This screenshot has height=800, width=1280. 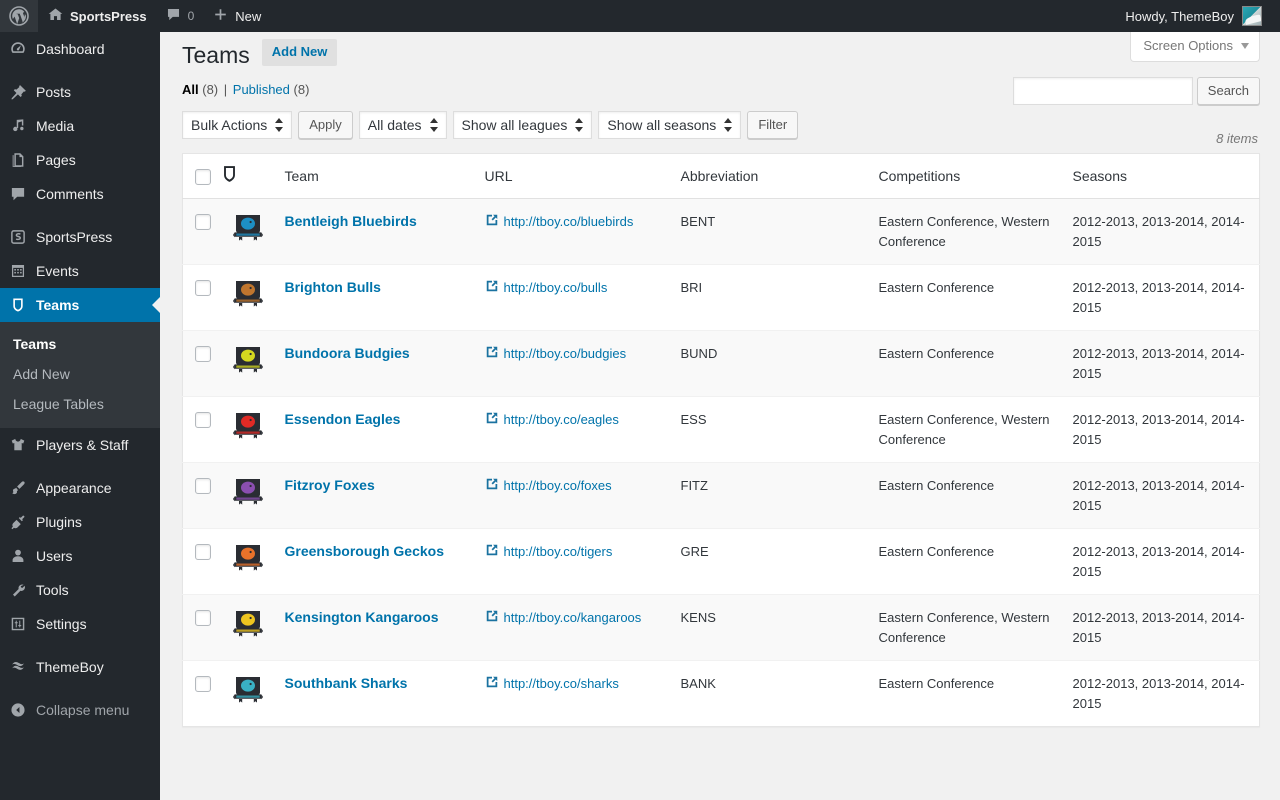 I want to click on sidebar-item-themeboy: ThemeBoy, so click(x=80, y=667).